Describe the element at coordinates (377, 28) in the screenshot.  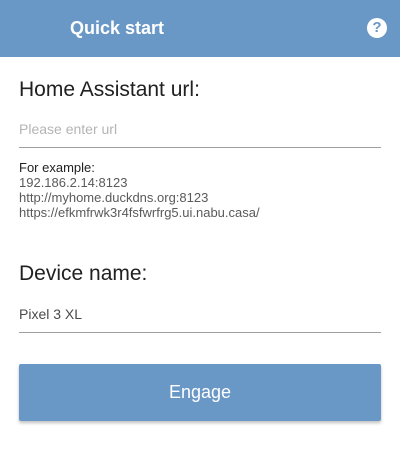
I see `help-icon: ?` at that location.